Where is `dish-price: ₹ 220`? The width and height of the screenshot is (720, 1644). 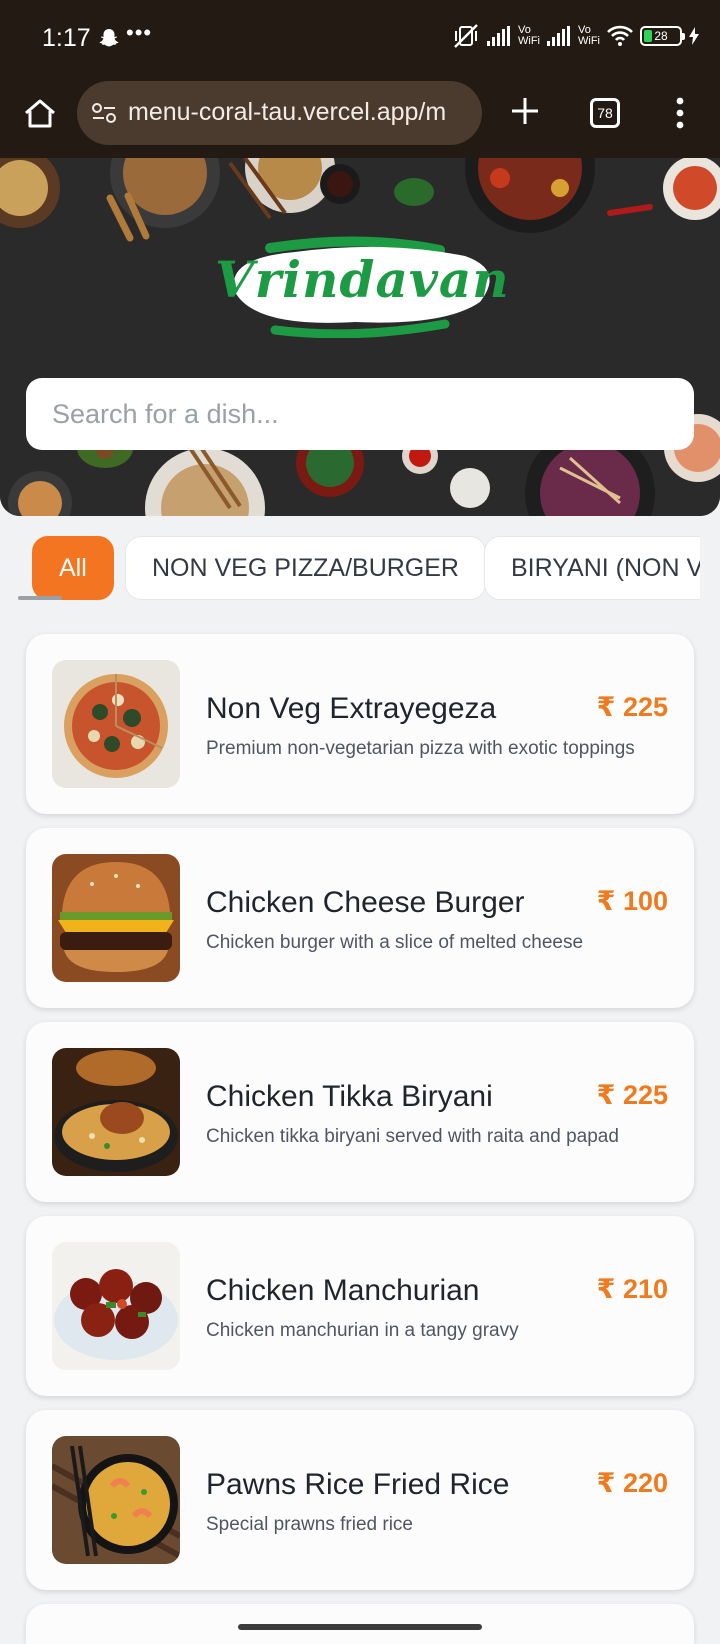
dish-price: ₹ 220 is located at coordinates (632, 1483).